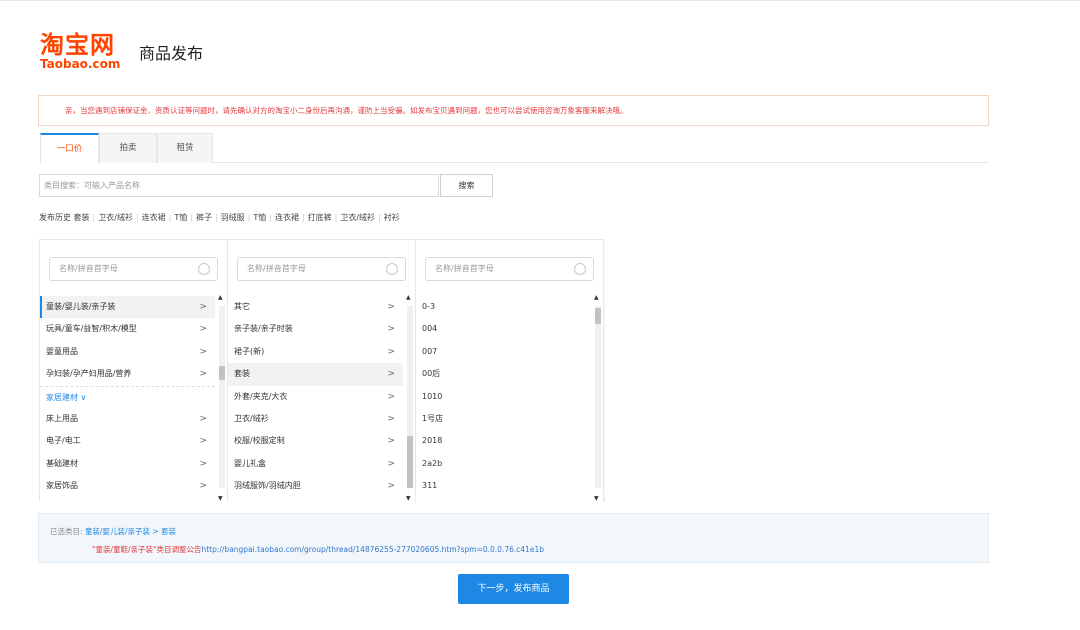 The height and width of the screenshot is (630, 1080). Describe the element at coordinates (147, 549) in the screenshot. I see `announcement-title: "童装/童鞋/亲子装"类目调整公告` at that location.